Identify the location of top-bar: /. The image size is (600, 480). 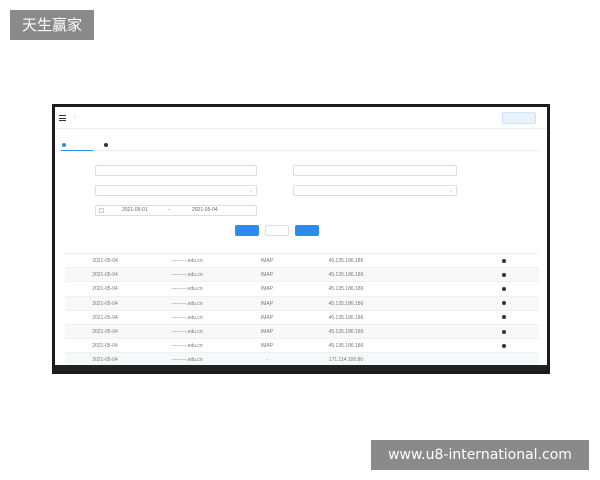
(301, 118).